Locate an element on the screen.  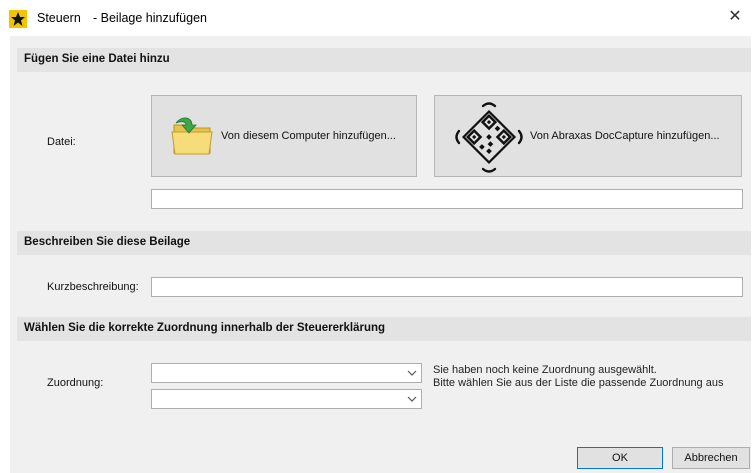
window-app-name: Steuern is located at coordinates (59, 18).